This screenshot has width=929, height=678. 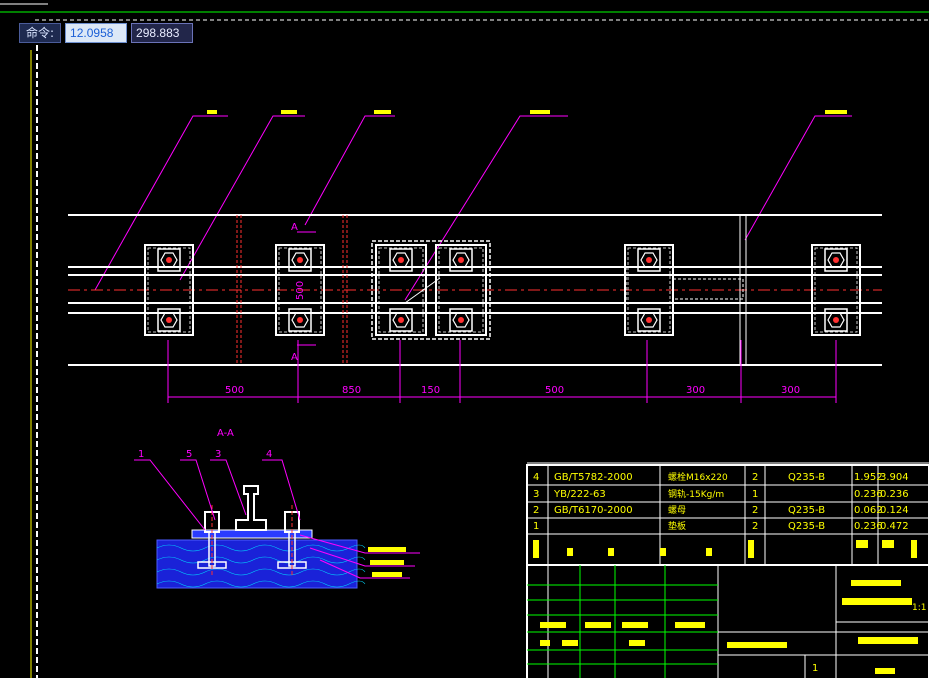 I want to click on command-bar: 命令: 12.0958 298.883, so click(x=106, y=33).